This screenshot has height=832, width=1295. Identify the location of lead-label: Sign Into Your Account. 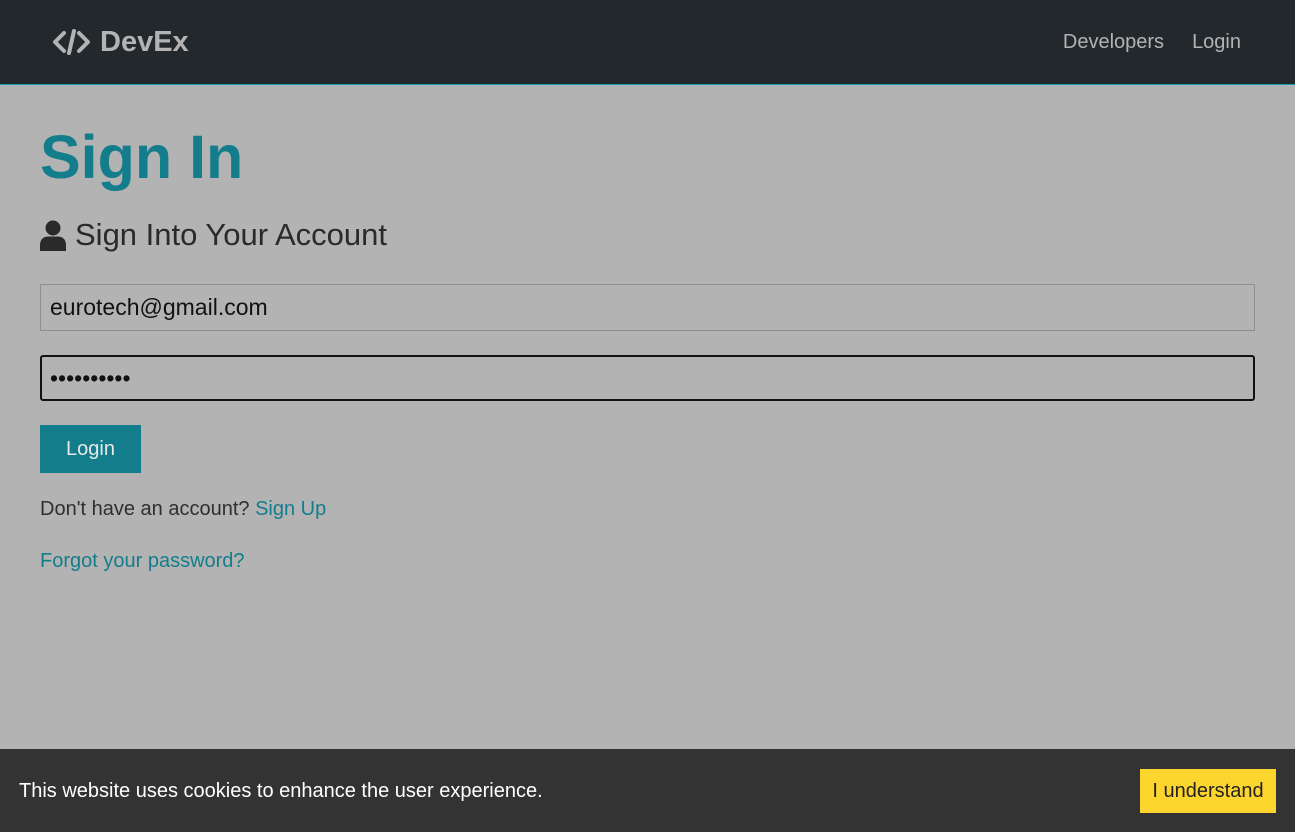
(231, 234).